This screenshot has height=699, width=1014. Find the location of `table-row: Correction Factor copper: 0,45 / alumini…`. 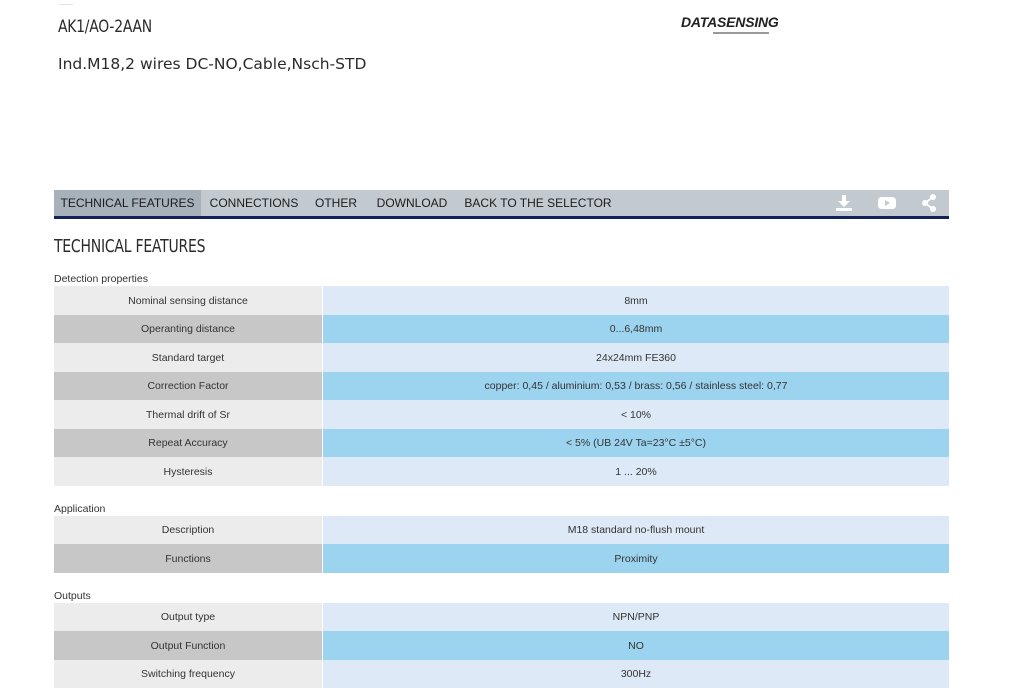

table-row: Correction Factor copper: 0,45 / alumini… is located at coordinates (501, 386).